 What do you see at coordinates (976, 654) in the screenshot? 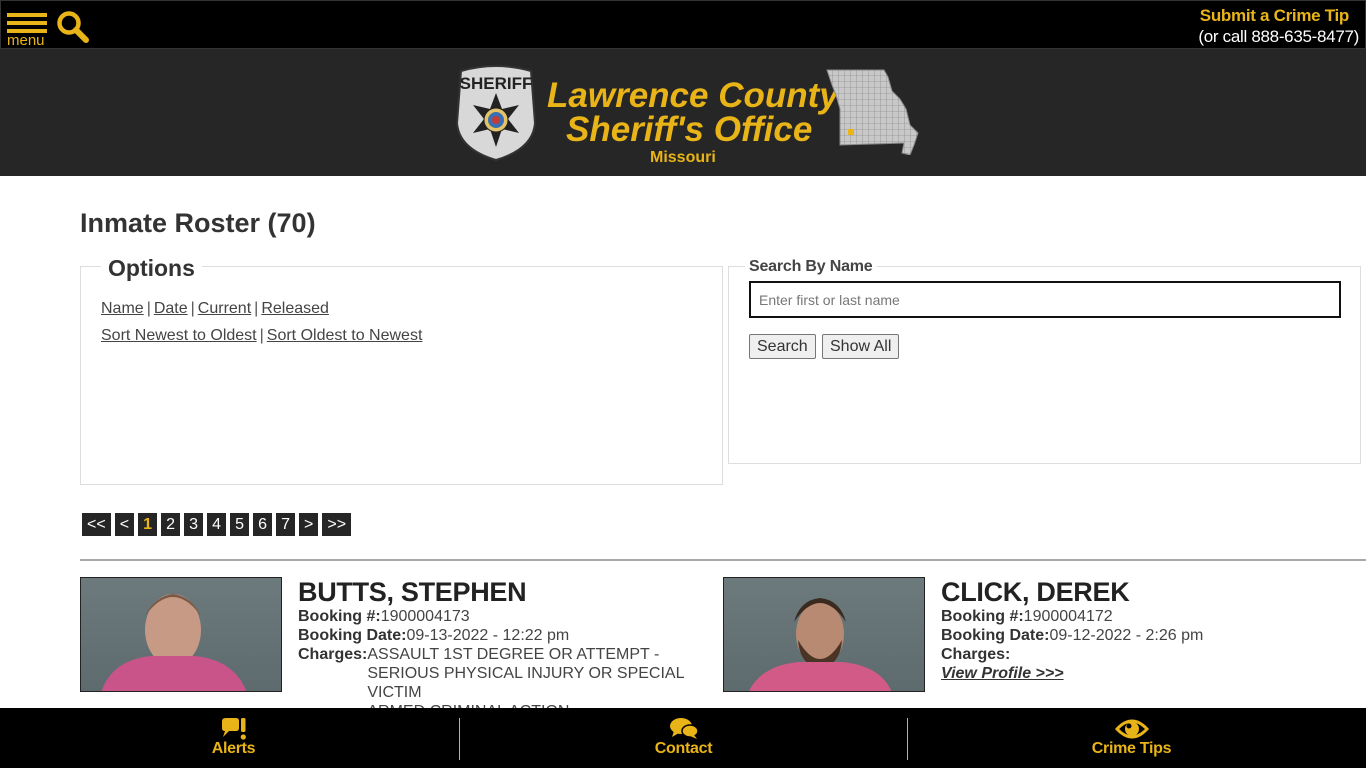
I see `charges-label: Charges:` at bounding box center [976, 654].